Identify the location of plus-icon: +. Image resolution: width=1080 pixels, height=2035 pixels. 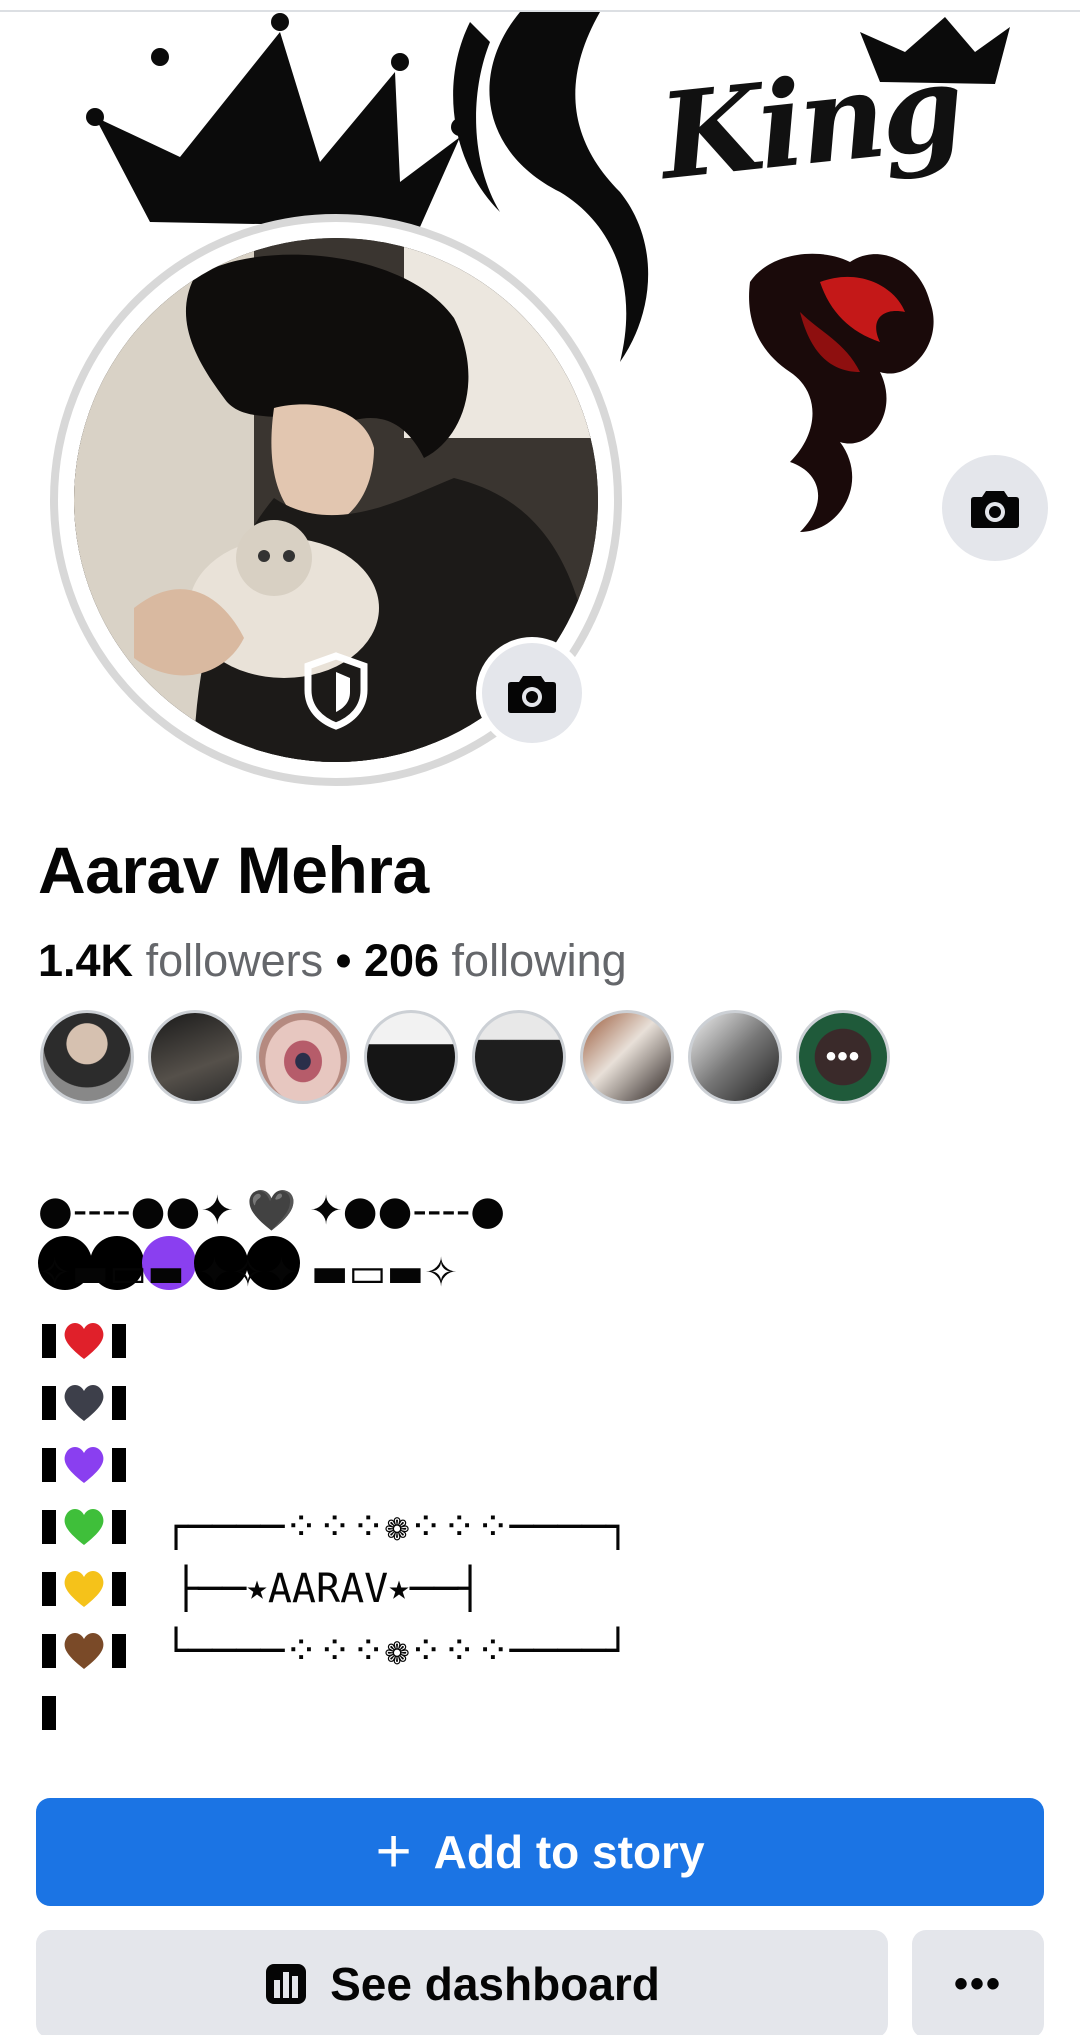
(393, 1851).